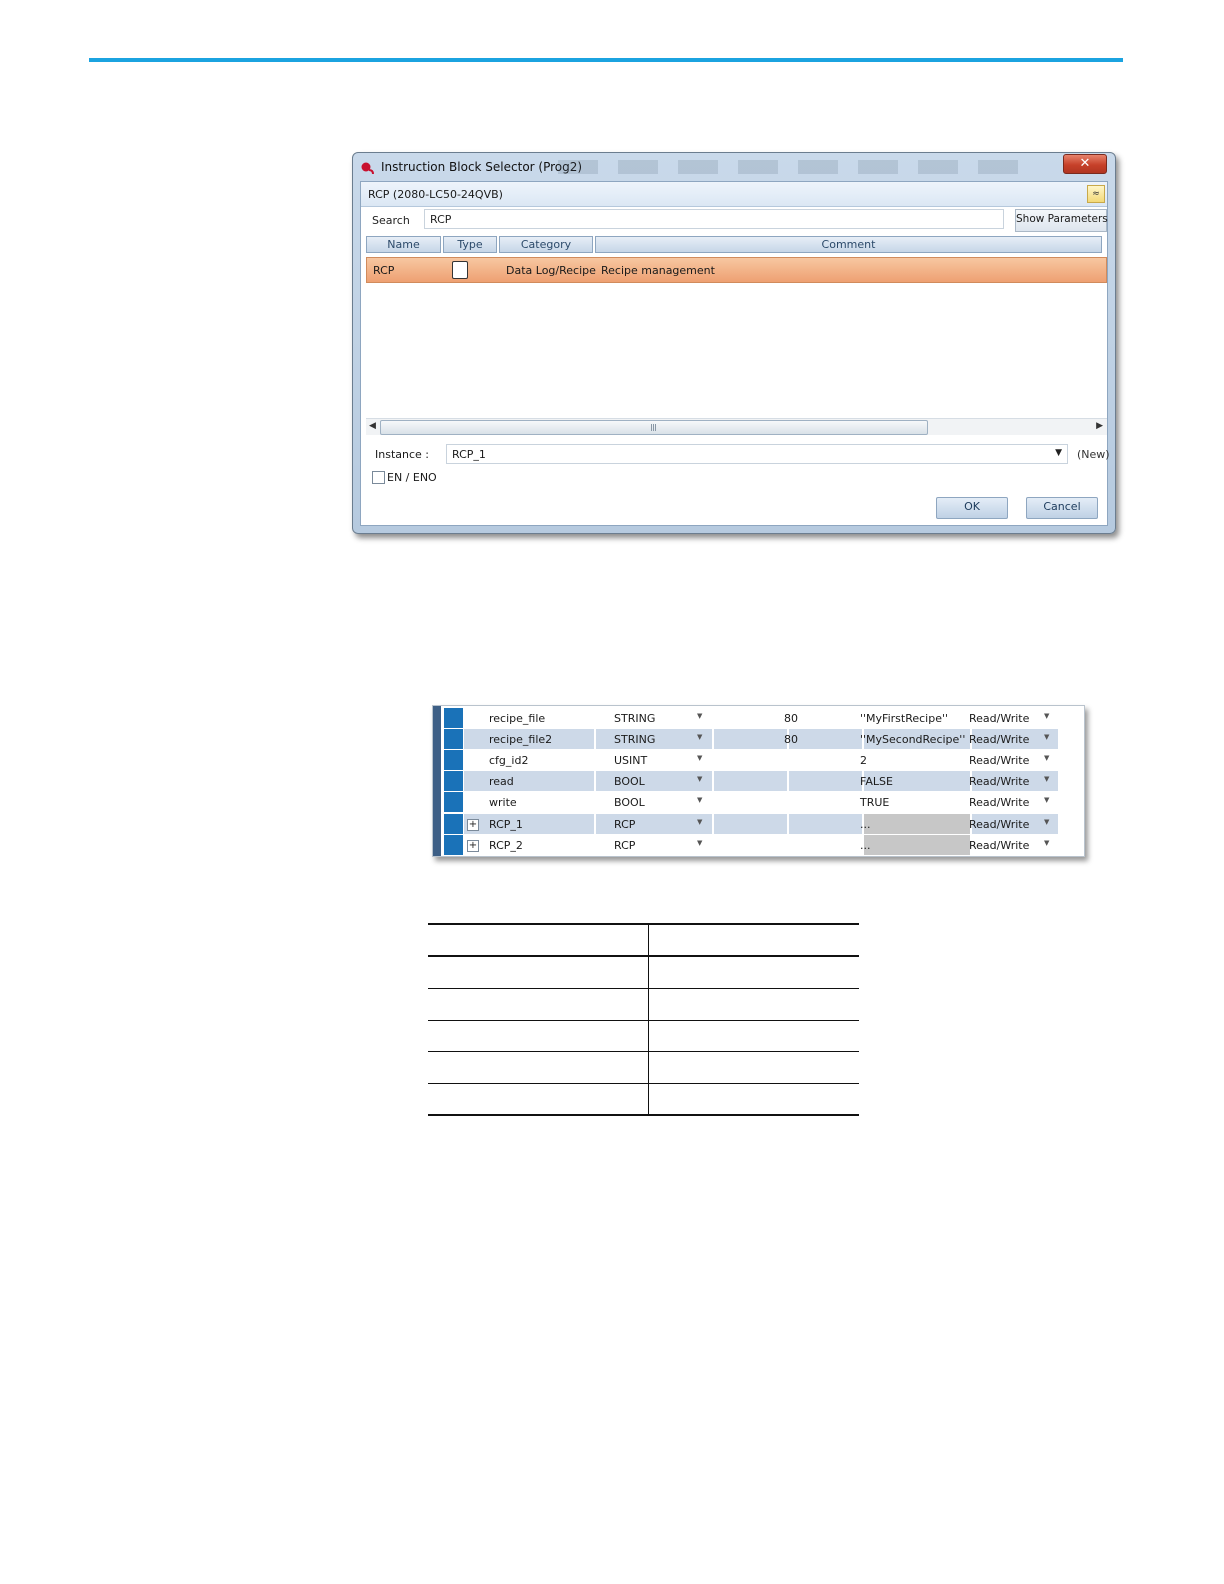  What do you see at coordinates (1099, 426) in the screenshot?
I see `scroll-right-icon: ▶` at bounding box center [1099, 426].